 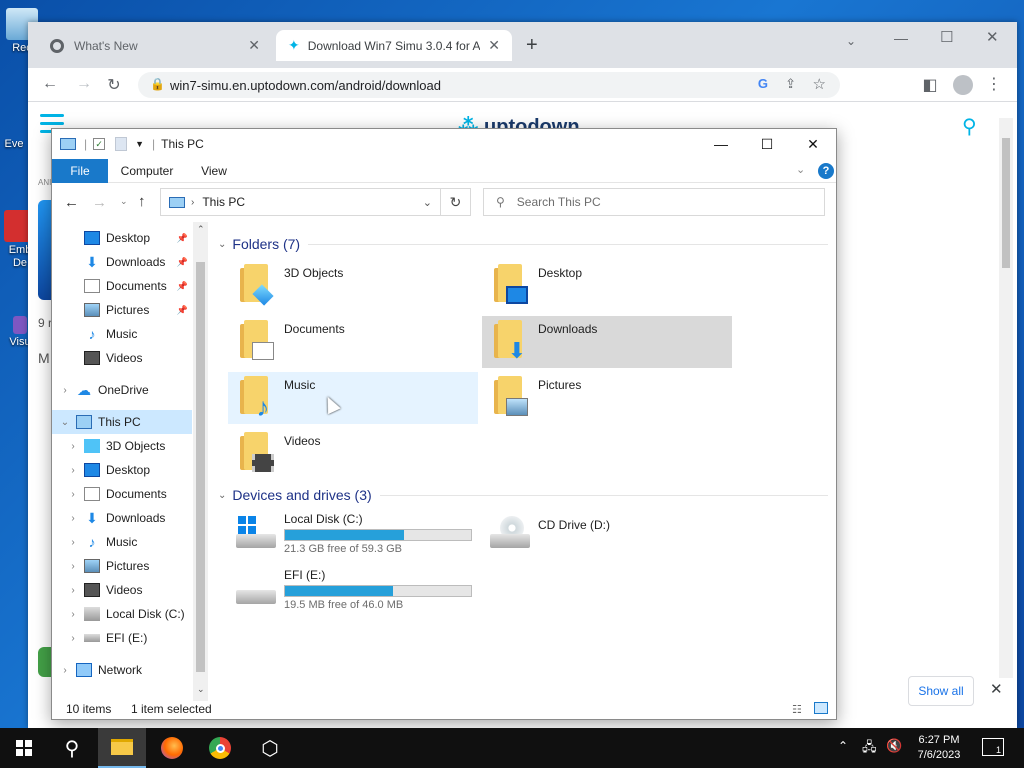 What do you see at coordinates (122, 494) in the screenshot?
I see `nav-item-documents-pc: › Documents` at bounding box center [122, 494].